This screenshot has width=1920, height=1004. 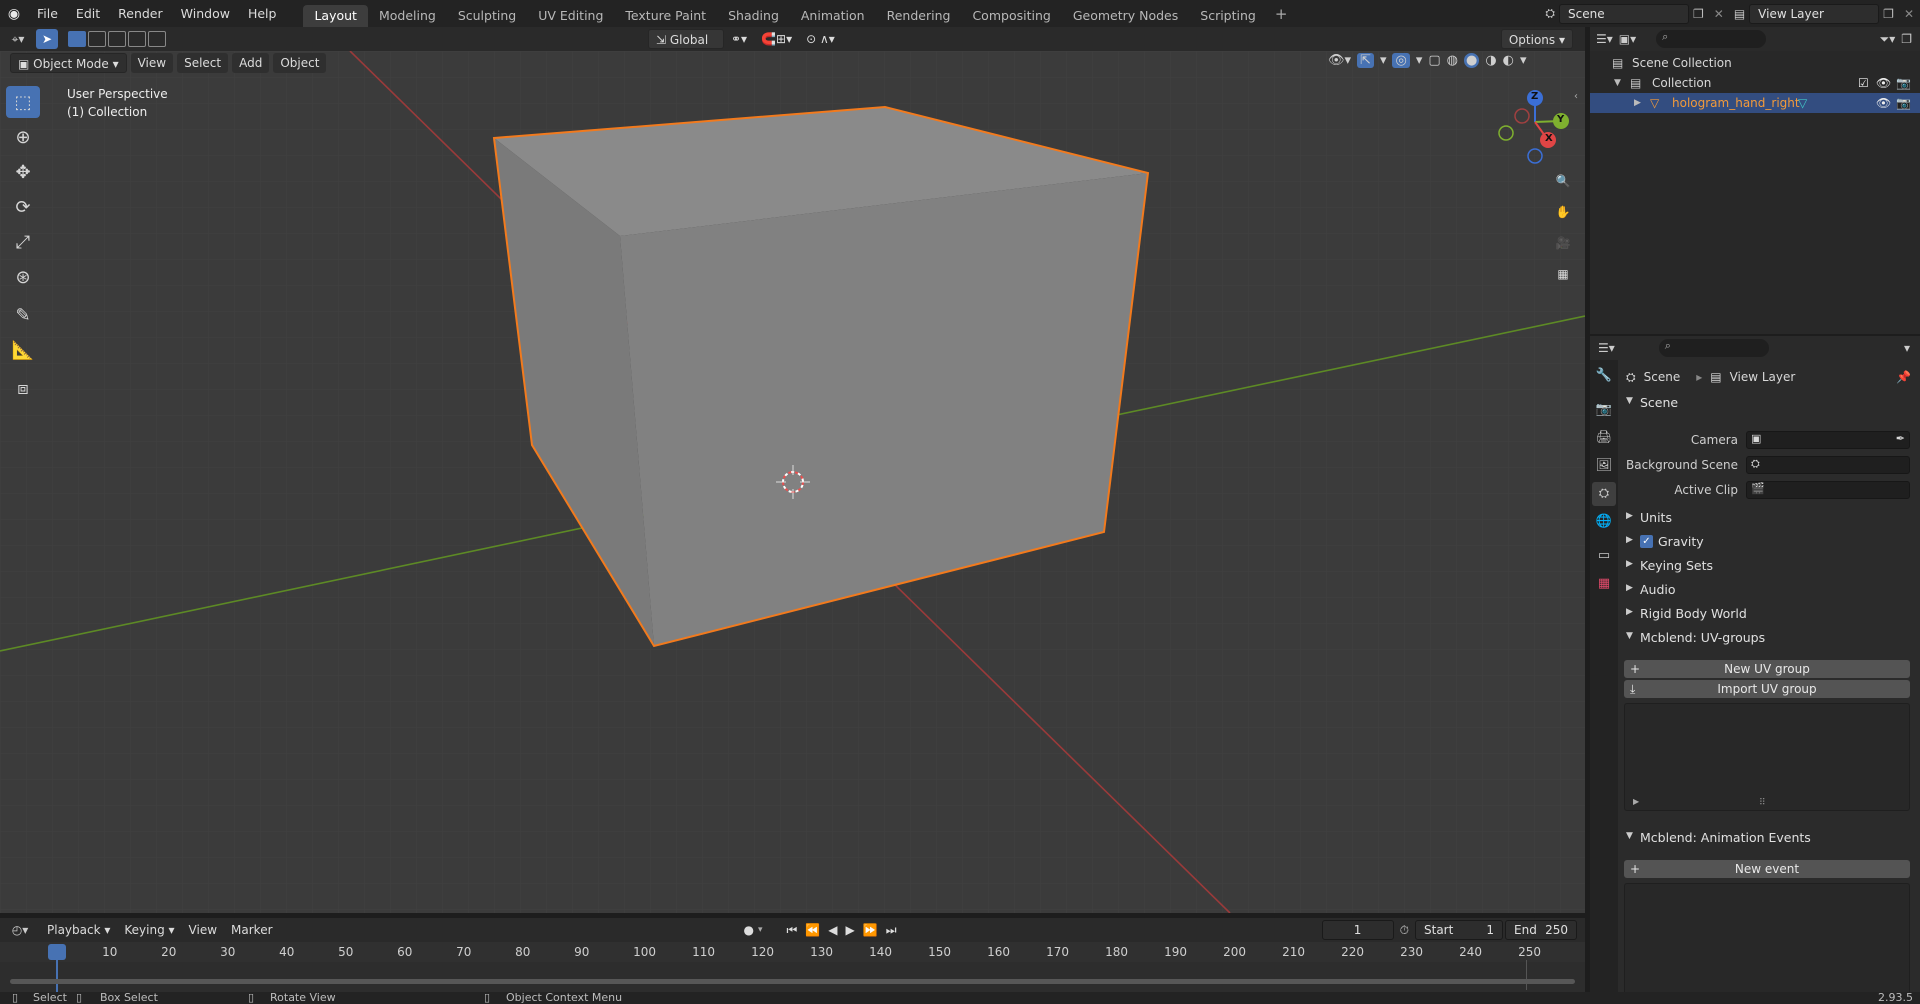 I want to click on gizmo-x-label: X, so click(x=1549, y=138).